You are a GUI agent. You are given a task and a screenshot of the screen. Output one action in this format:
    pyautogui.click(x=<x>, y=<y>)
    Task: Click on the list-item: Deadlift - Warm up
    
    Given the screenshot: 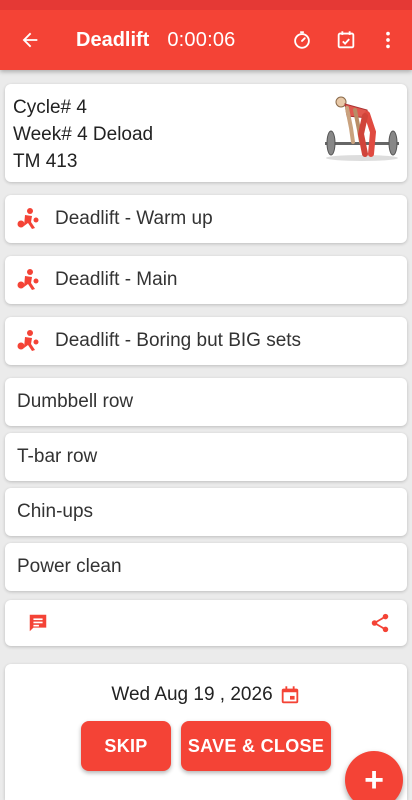 What is the action you would take?
    pyautogui.click(x=206, y=219)
    